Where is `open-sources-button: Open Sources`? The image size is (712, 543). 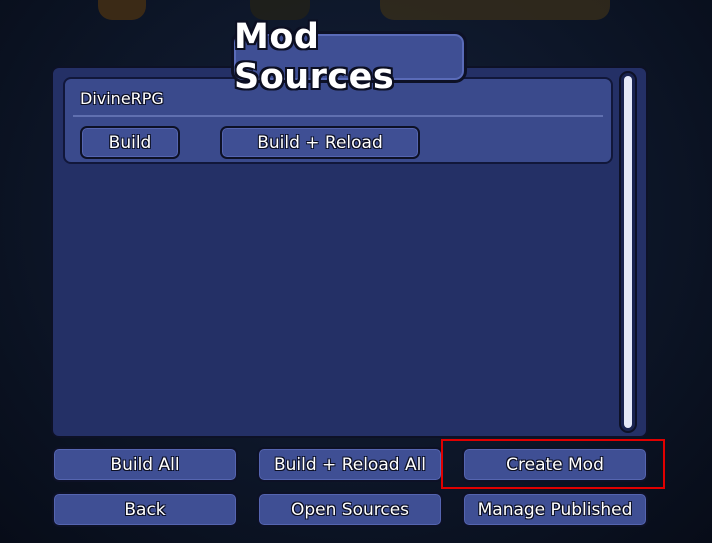
open-sources-button: Open Sources is located at coordinates (350, 509).